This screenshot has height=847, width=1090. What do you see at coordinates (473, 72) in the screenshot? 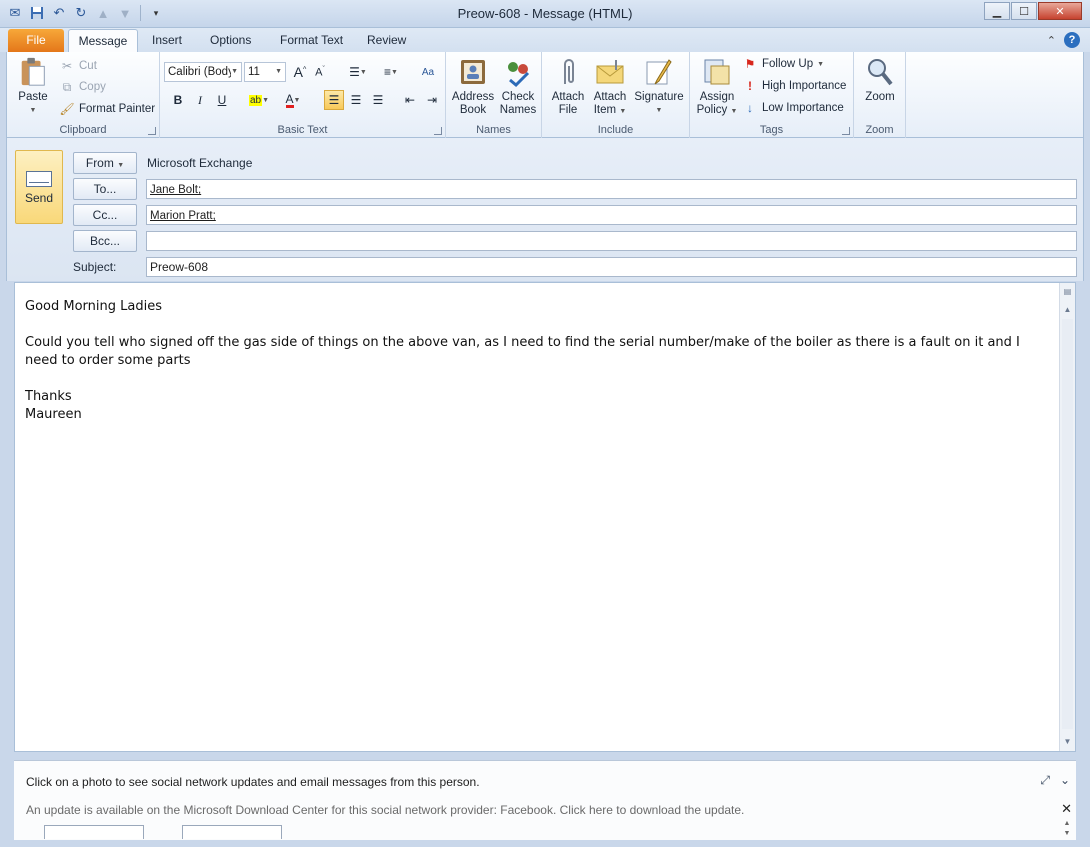
I see `address-book-icon` at bounding box center [473, 72].